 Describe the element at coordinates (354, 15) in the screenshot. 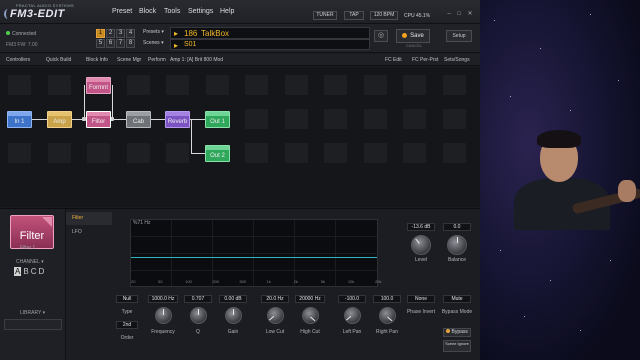

I see `tap-button: TAP` at that location.